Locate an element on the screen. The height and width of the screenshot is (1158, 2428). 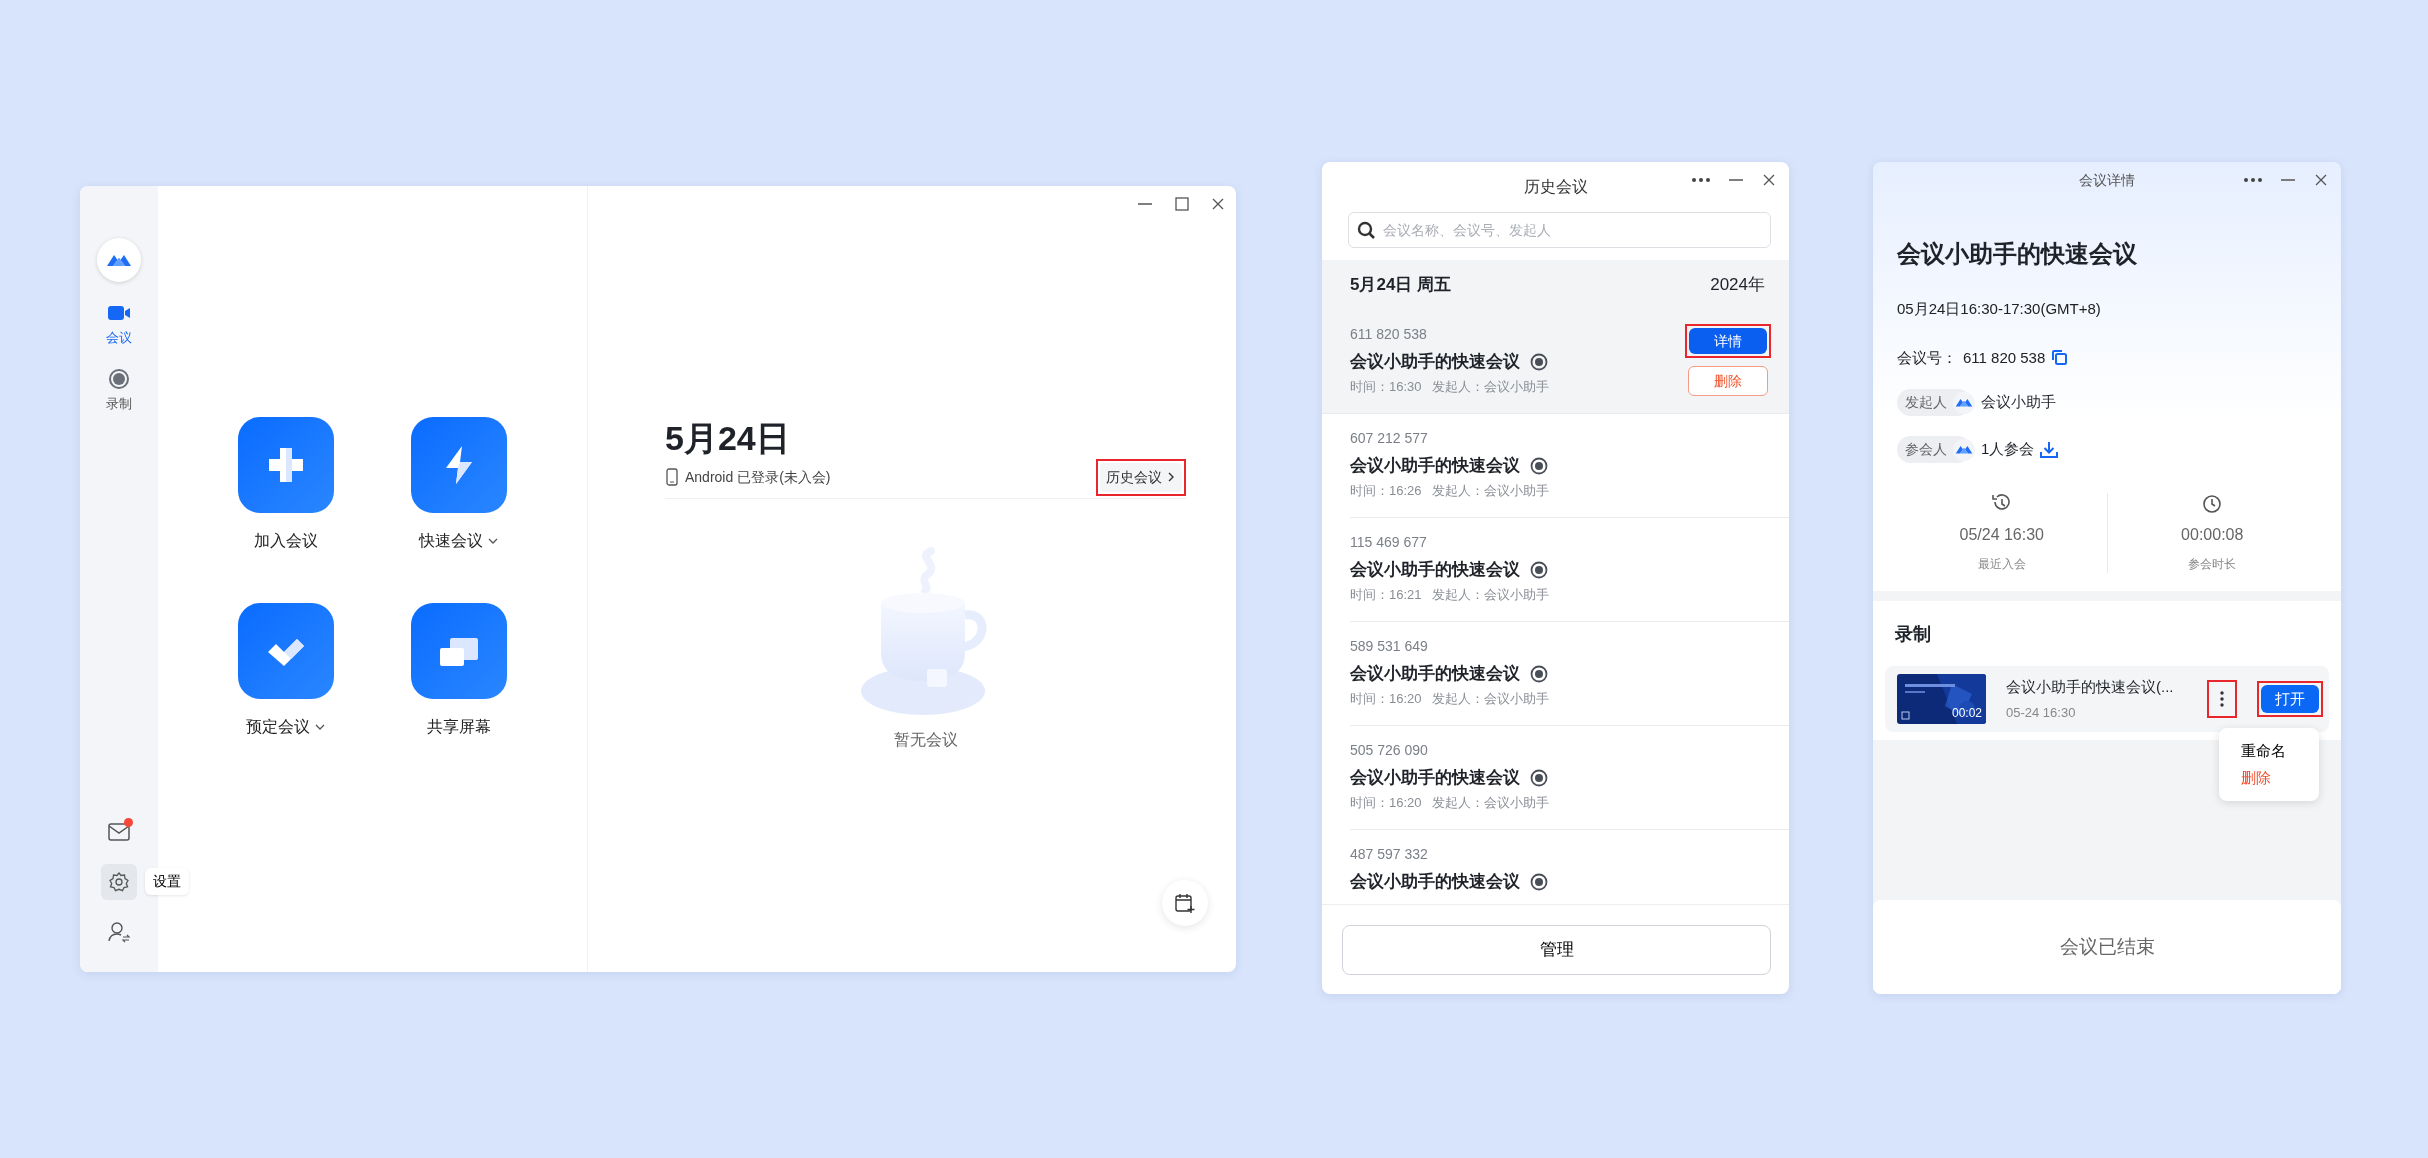
meeting-row: 611 820 538 会议小助手的快速会议 时间：16:30 发起人：会议小助手 详情 删除 is located at coordinates (1555, 362).